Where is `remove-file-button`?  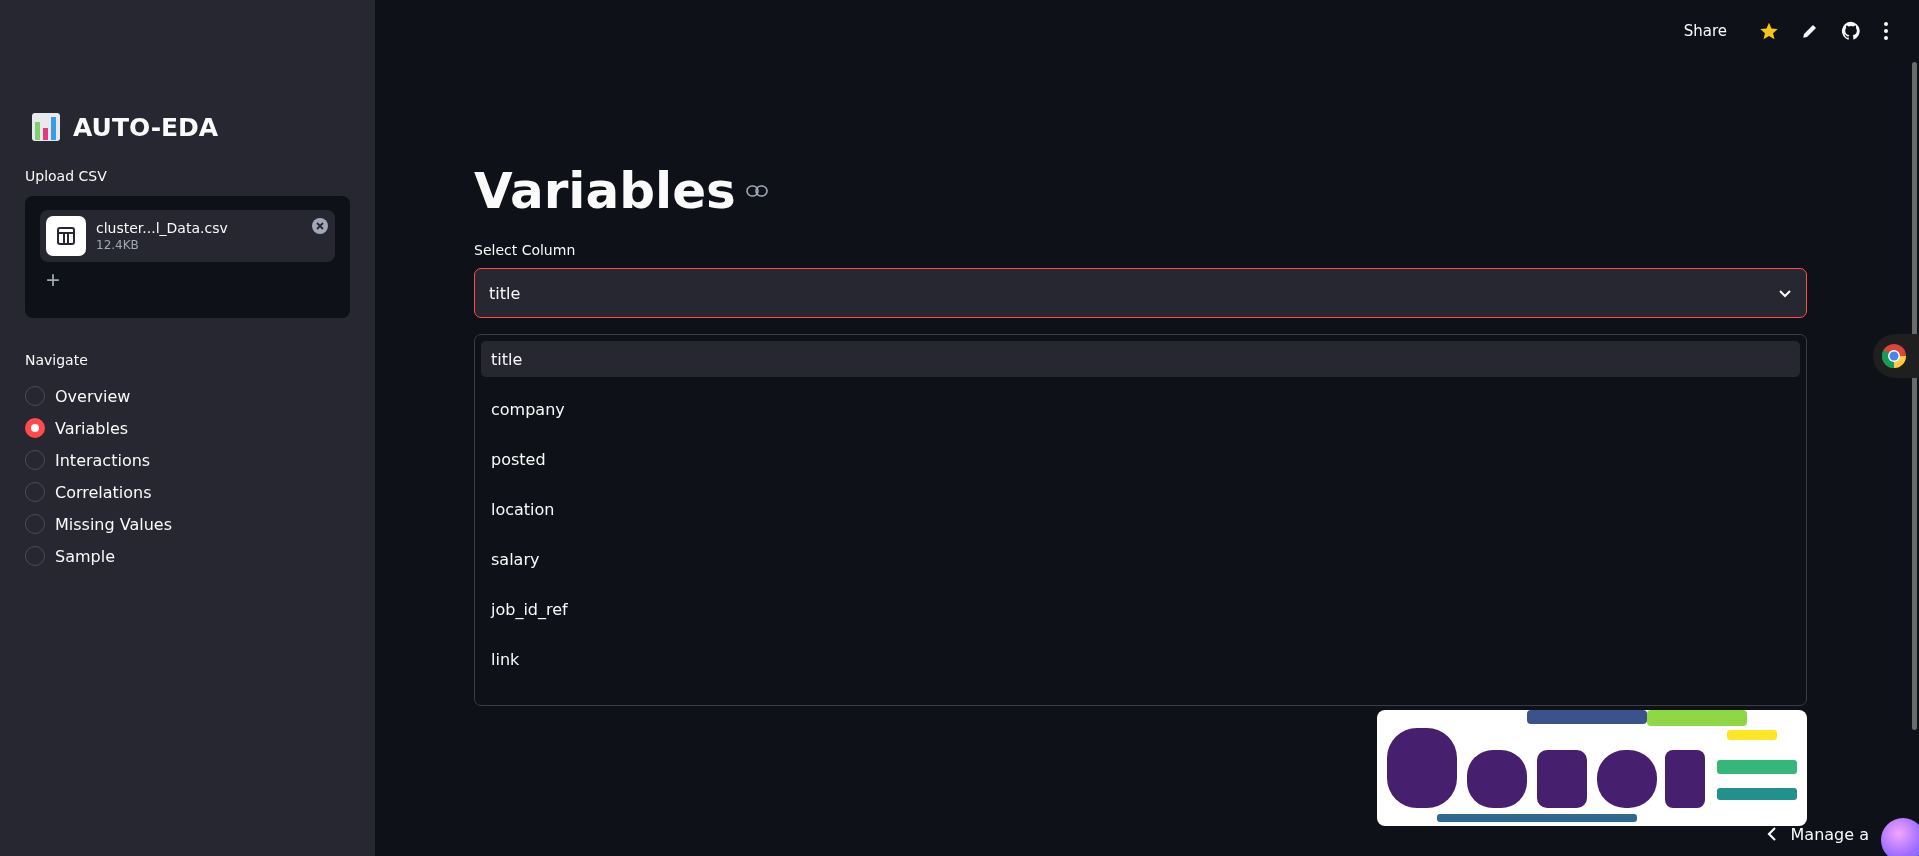
remove-file-button is located at coordinates (320, 226).